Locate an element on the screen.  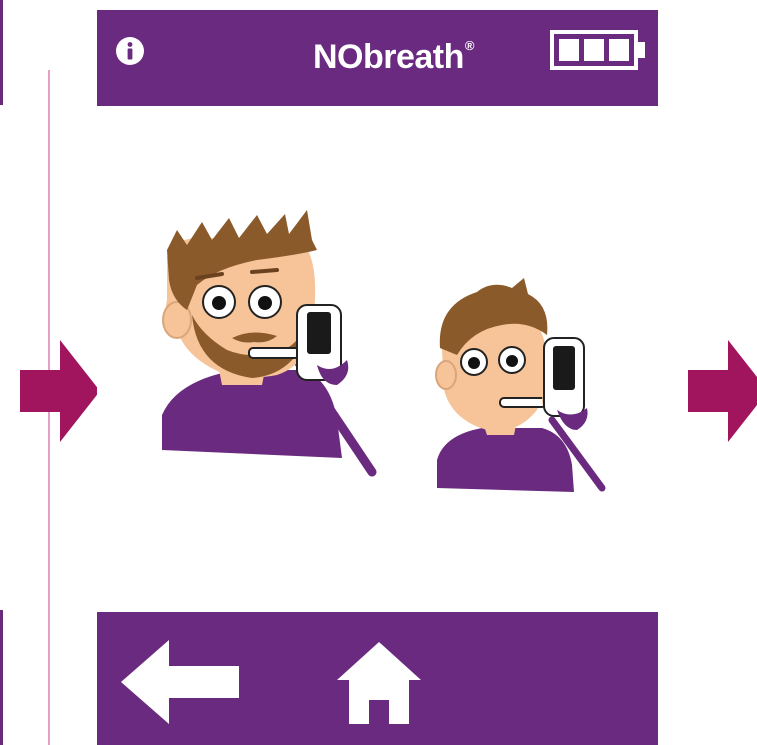
footer-bar is located at coordinates (377, 678).